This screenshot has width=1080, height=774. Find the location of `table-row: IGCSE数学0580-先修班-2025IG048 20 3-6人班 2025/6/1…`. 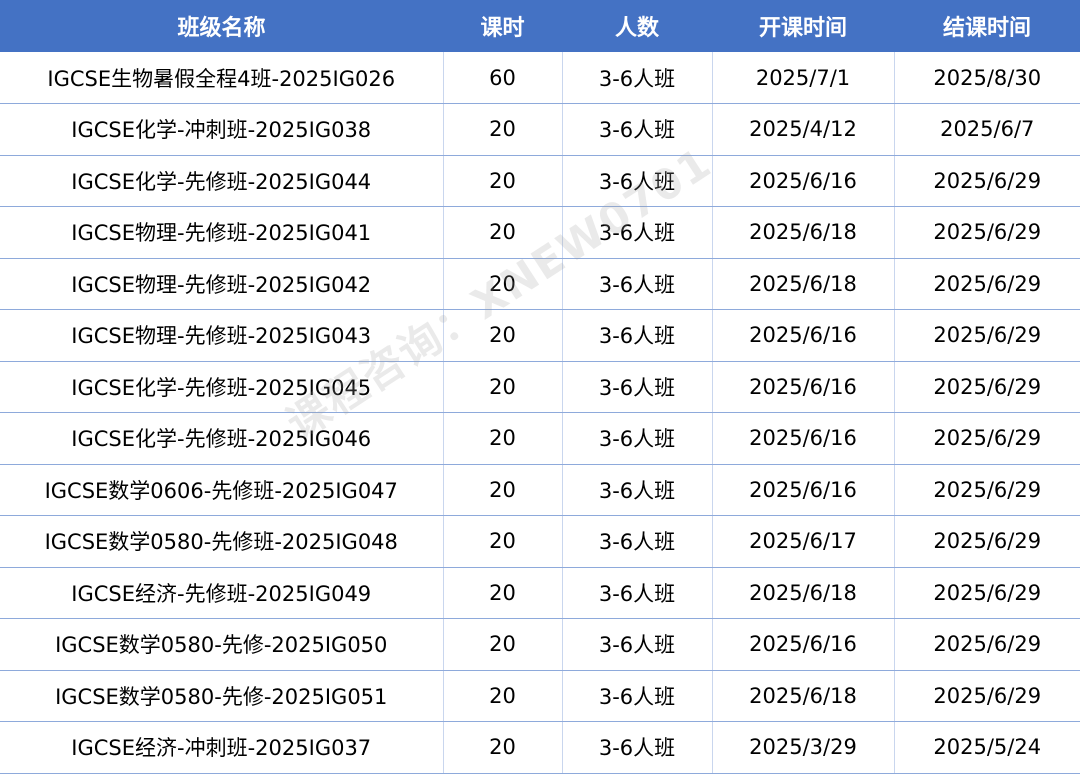

table-row: IGCSE数学0580-先修班-2025IG048 20 3-6人班 2025/6/1… is located at coordinates (540, 541).